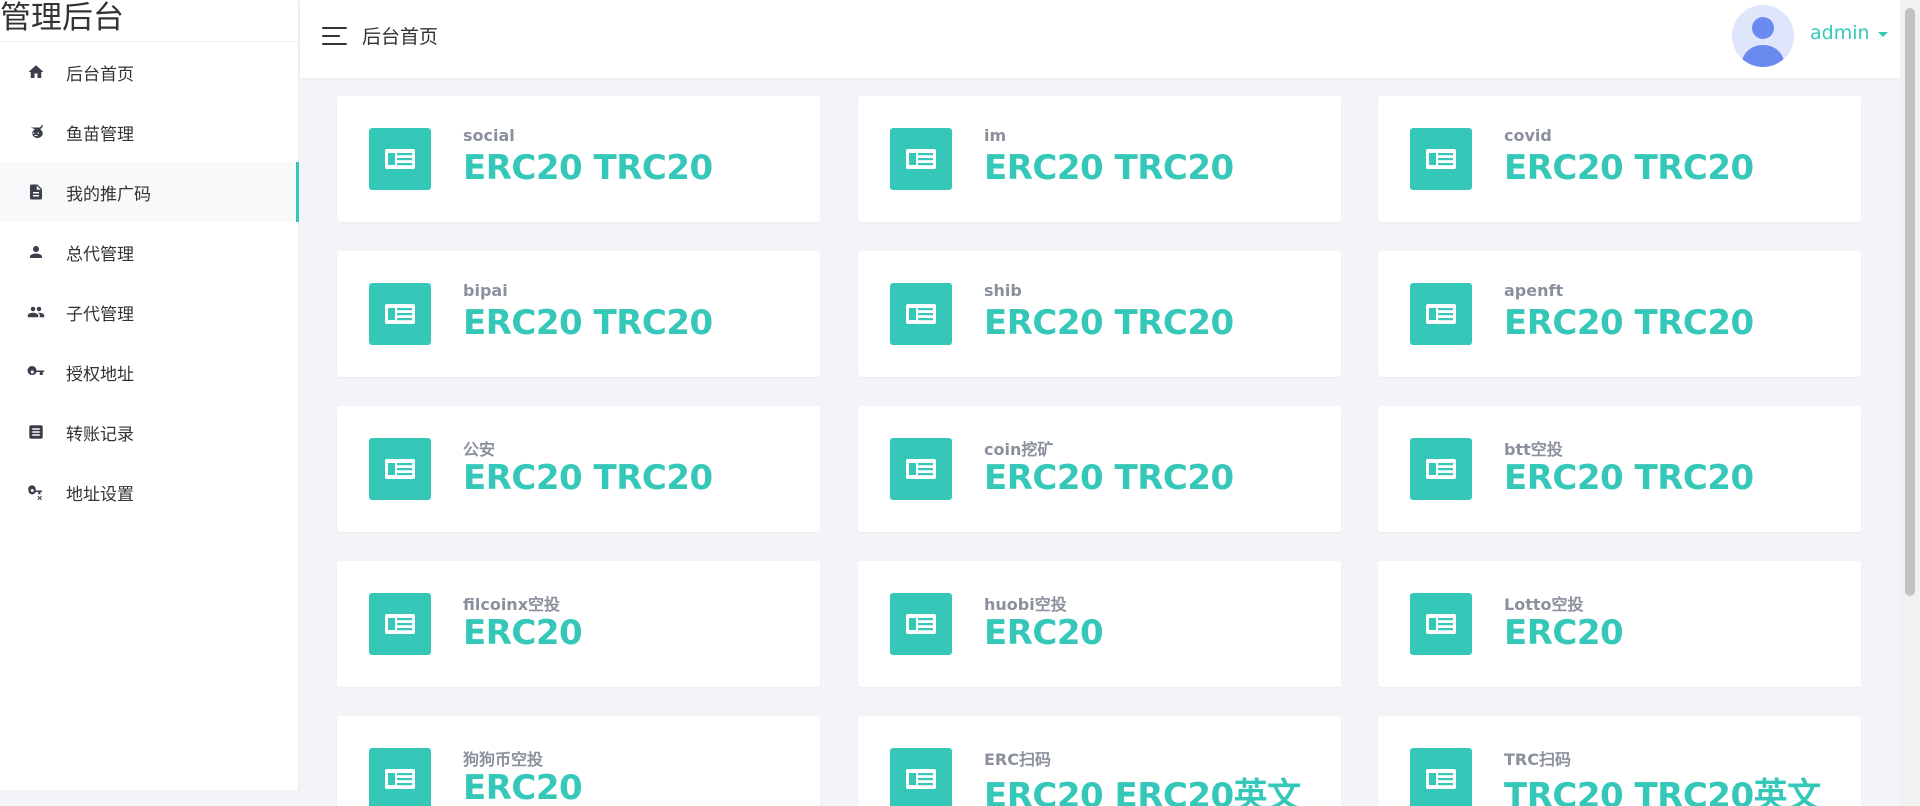 This screenshot has height=806, width=1920. I want to click on promo-card: apenft ERC20 TRC20, so click(1619, 314).